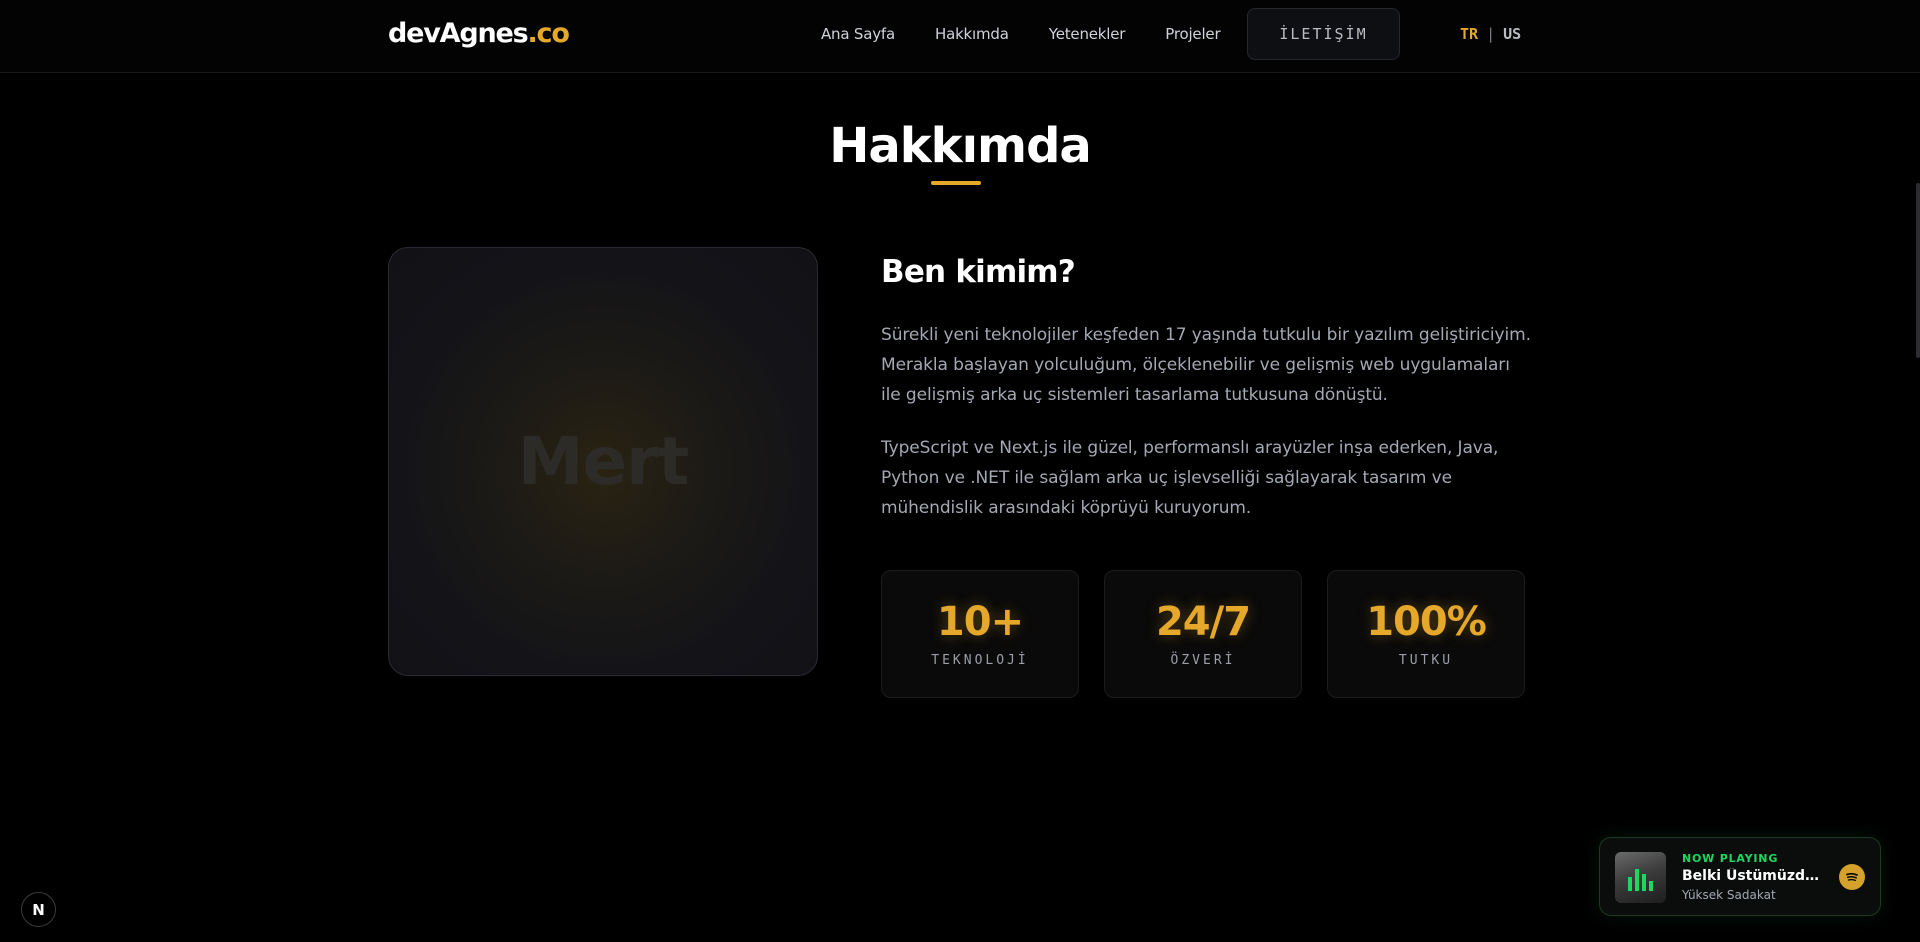 The image size is (1920, 942). Describe the element at coordinates (1040, 34) in the screenshot. I see `nav-links: Ana Sayfa Hakkımda Yetenekler Projeler` at that location.